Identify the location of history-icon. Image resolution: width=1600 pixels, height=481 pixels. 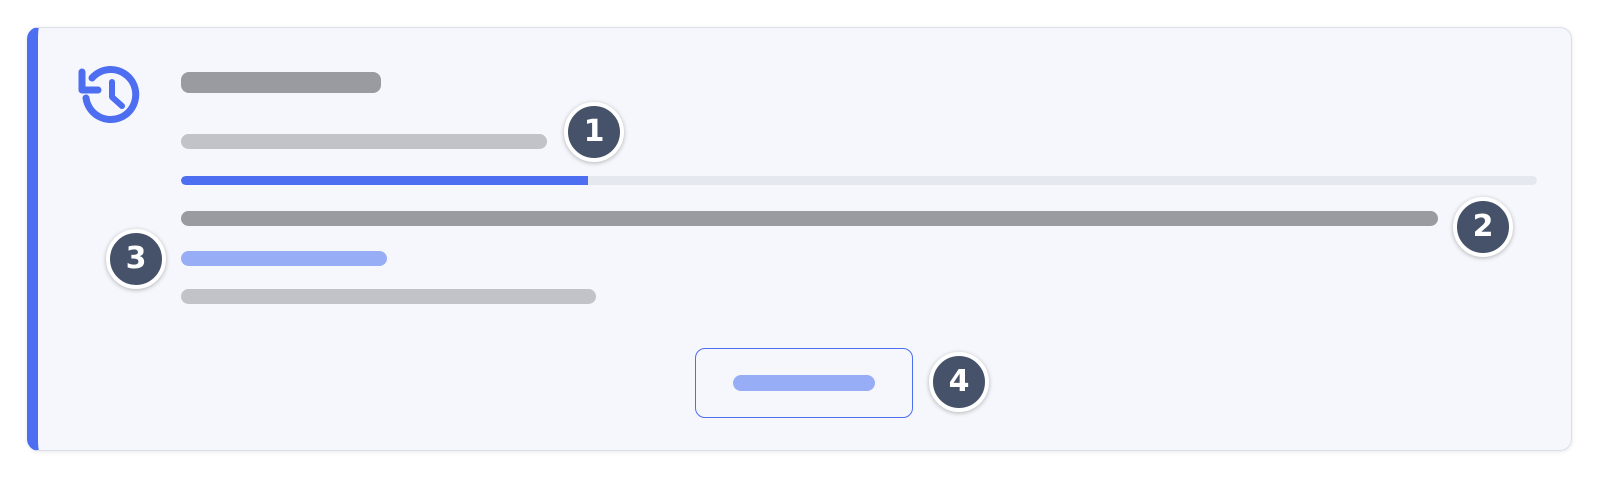
(109, 94).